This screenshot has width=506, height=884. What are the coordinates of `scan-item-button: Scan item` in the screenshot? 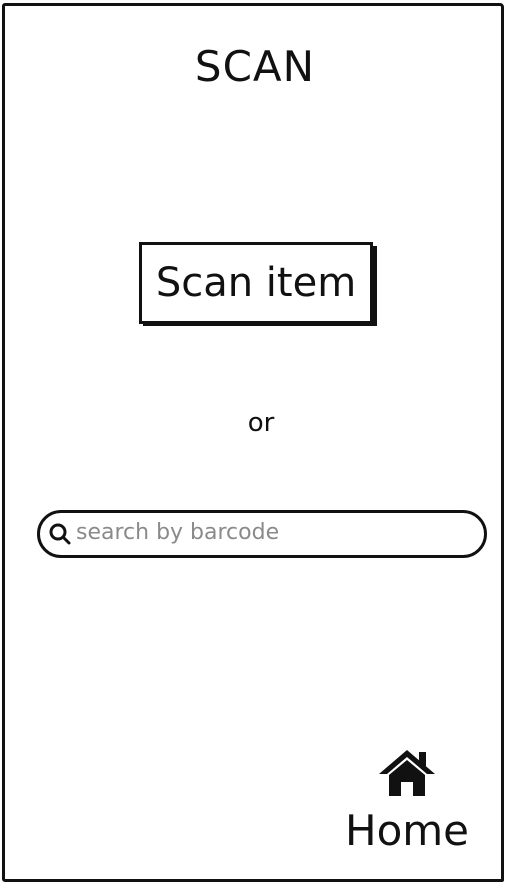 It's located at (256, 283).